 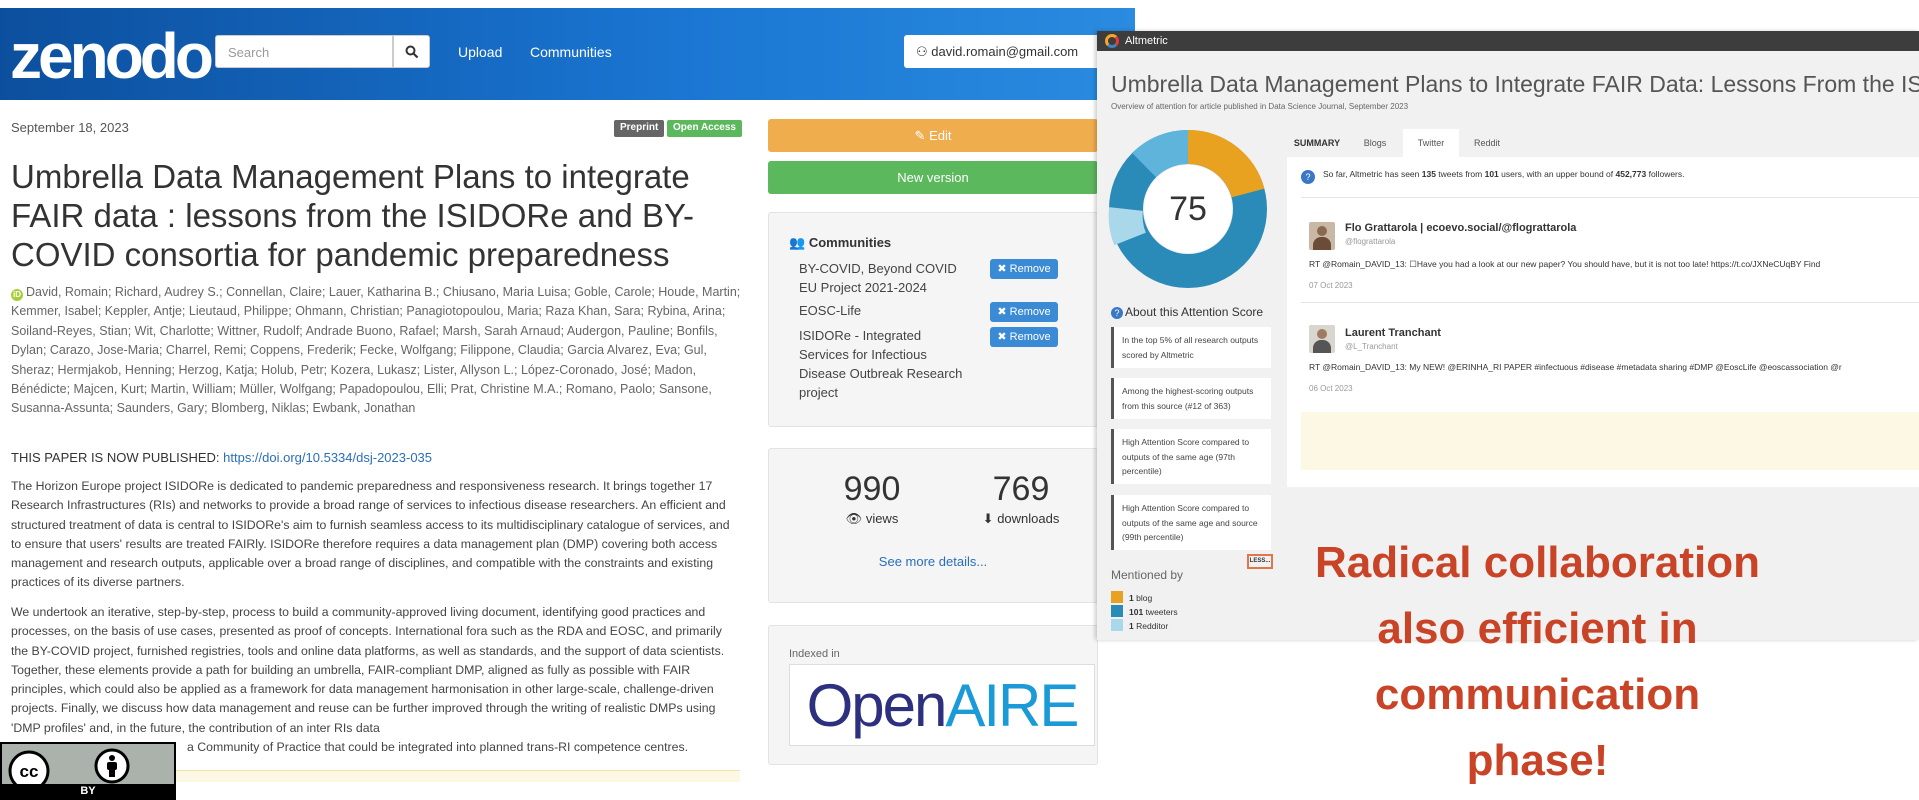 What do you see at coordinates (1117, 611) in the screenshot?
I see `twitter-swatch` at bounding box center [1117, 611].